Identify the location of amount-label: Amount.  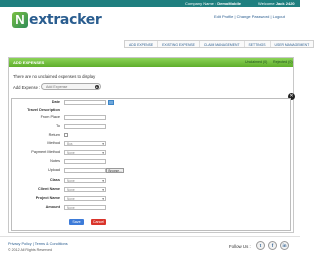
(52, 207).